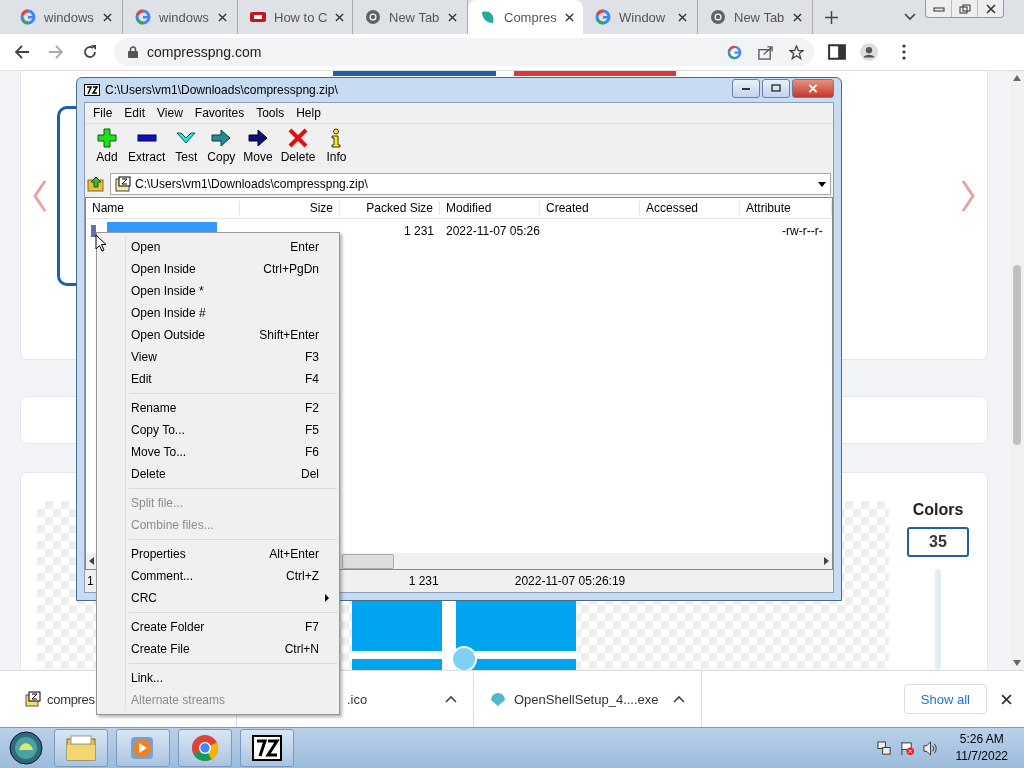 Image resolution: width=1024 pixels, height=768 pixels. I want to click on path-field: C:\Users\vm1\Downloads\compresspng.zip\, so click(470, 184).